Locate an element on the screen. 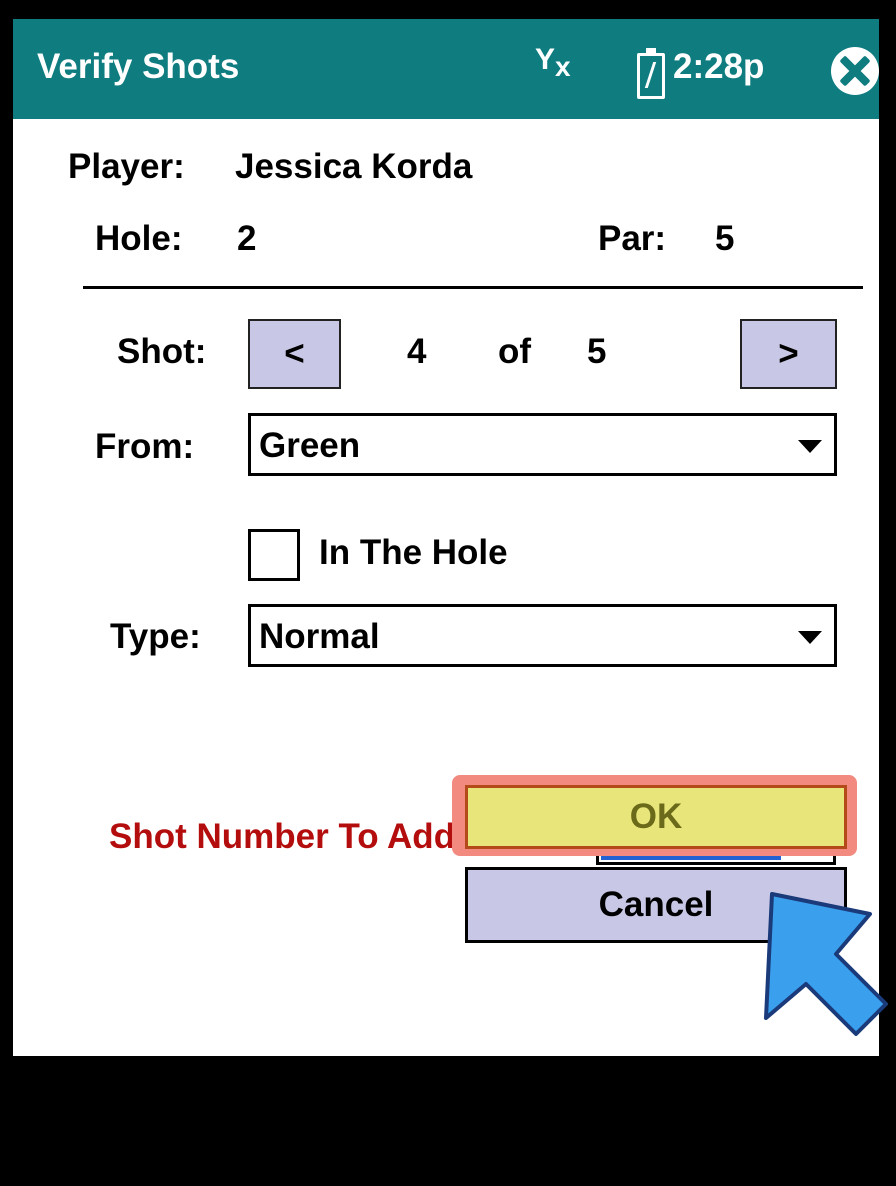 The image size is (896, 1186). player-name: Jessica Korda is located at coordinates (354, 166).